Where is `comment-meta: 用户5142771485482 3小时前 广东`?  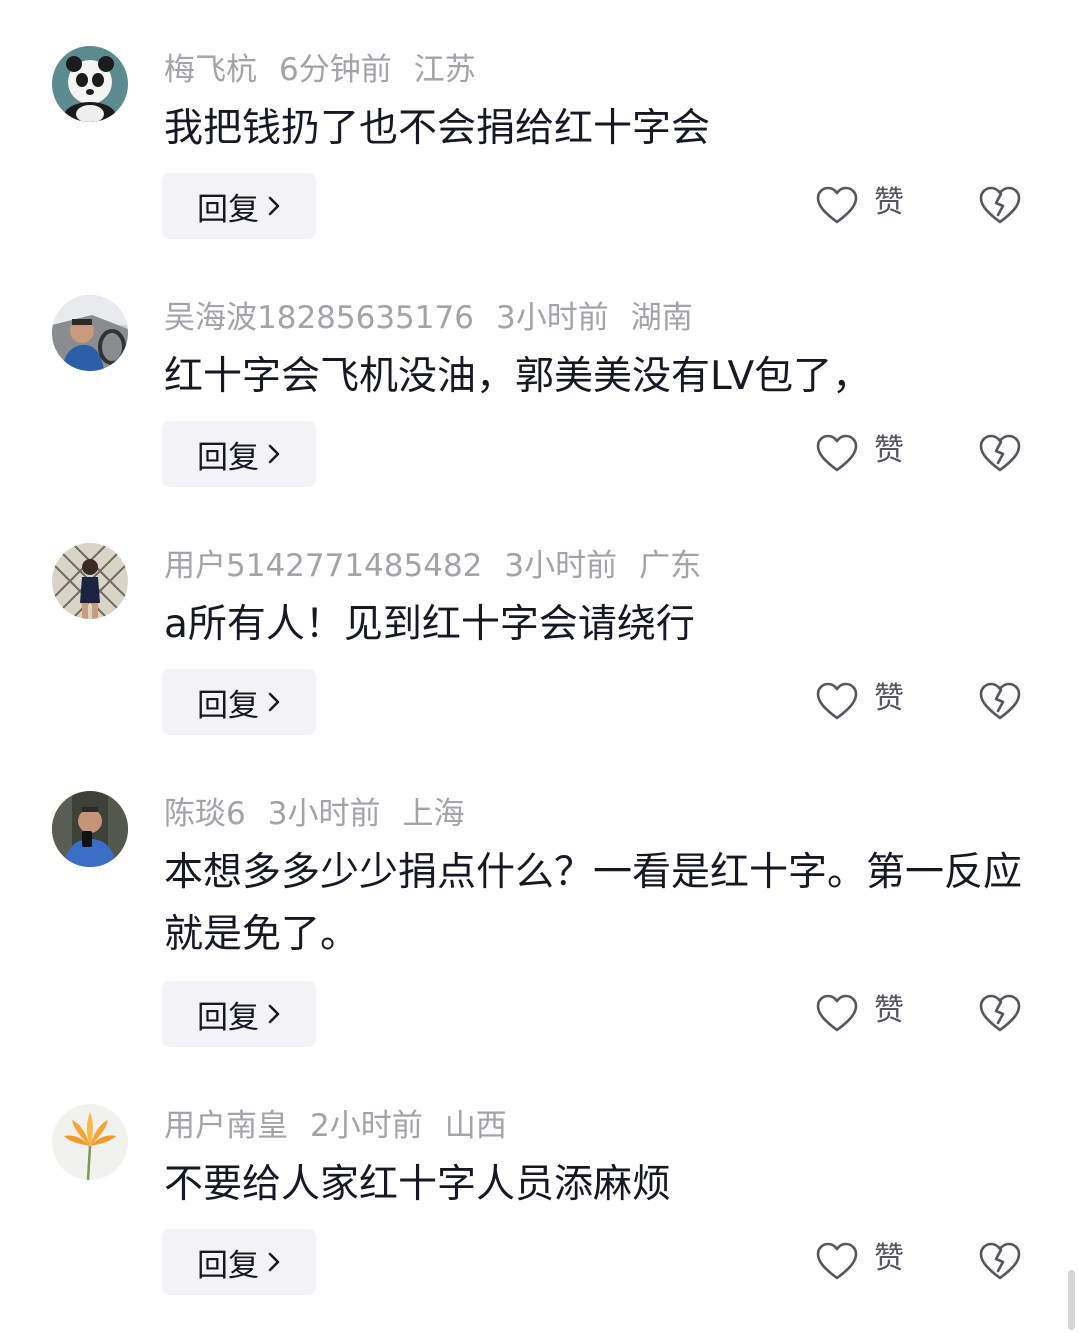 comment-meta: 用户5142771485482 3小时前 广东 is located at coordinates (443, 566).